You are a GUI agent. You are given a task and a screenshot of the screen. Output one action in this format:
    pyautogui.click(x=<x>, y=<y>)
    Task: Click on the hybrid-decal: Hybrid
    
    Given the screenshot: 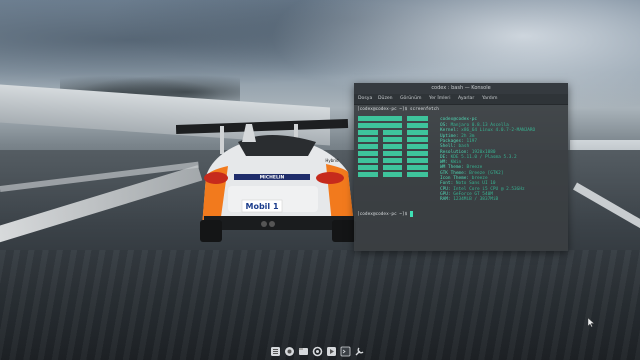 What is the action you would take?
    pyautogui.click(x=332, y=160)
    